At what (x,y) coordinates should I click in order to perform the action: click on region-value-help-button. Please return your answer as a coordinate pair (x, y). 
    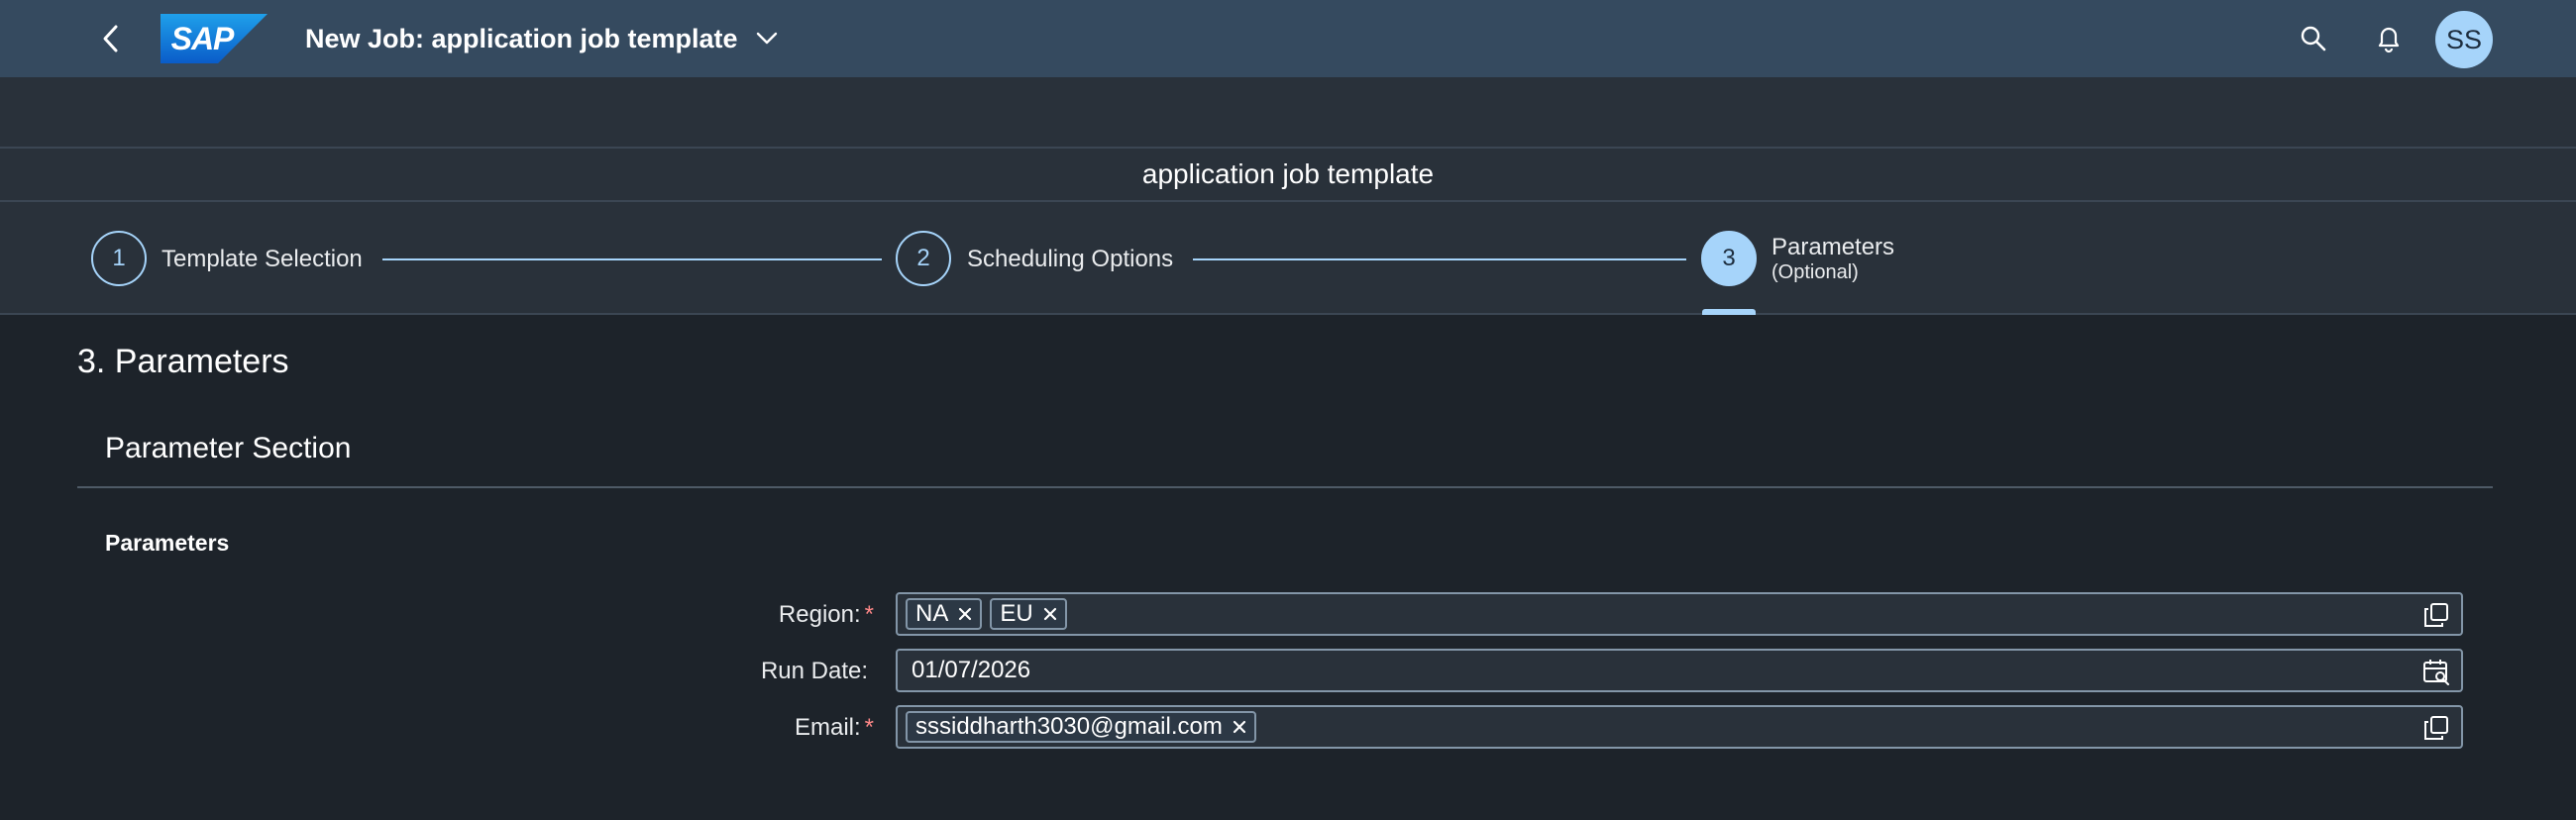
    Looking at the image, I should click on (2436, 615).